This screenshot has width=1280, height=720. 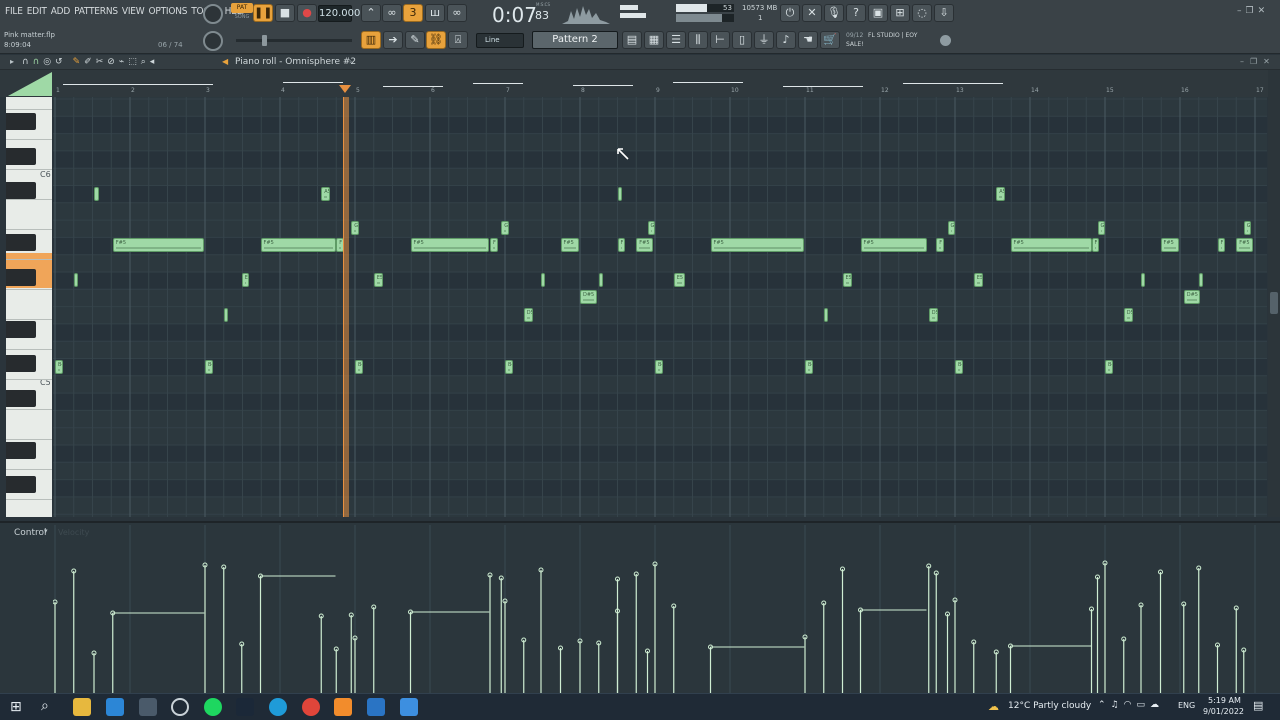 I want to click on cloud-icon: ☁, so click(x=1157, y=705).